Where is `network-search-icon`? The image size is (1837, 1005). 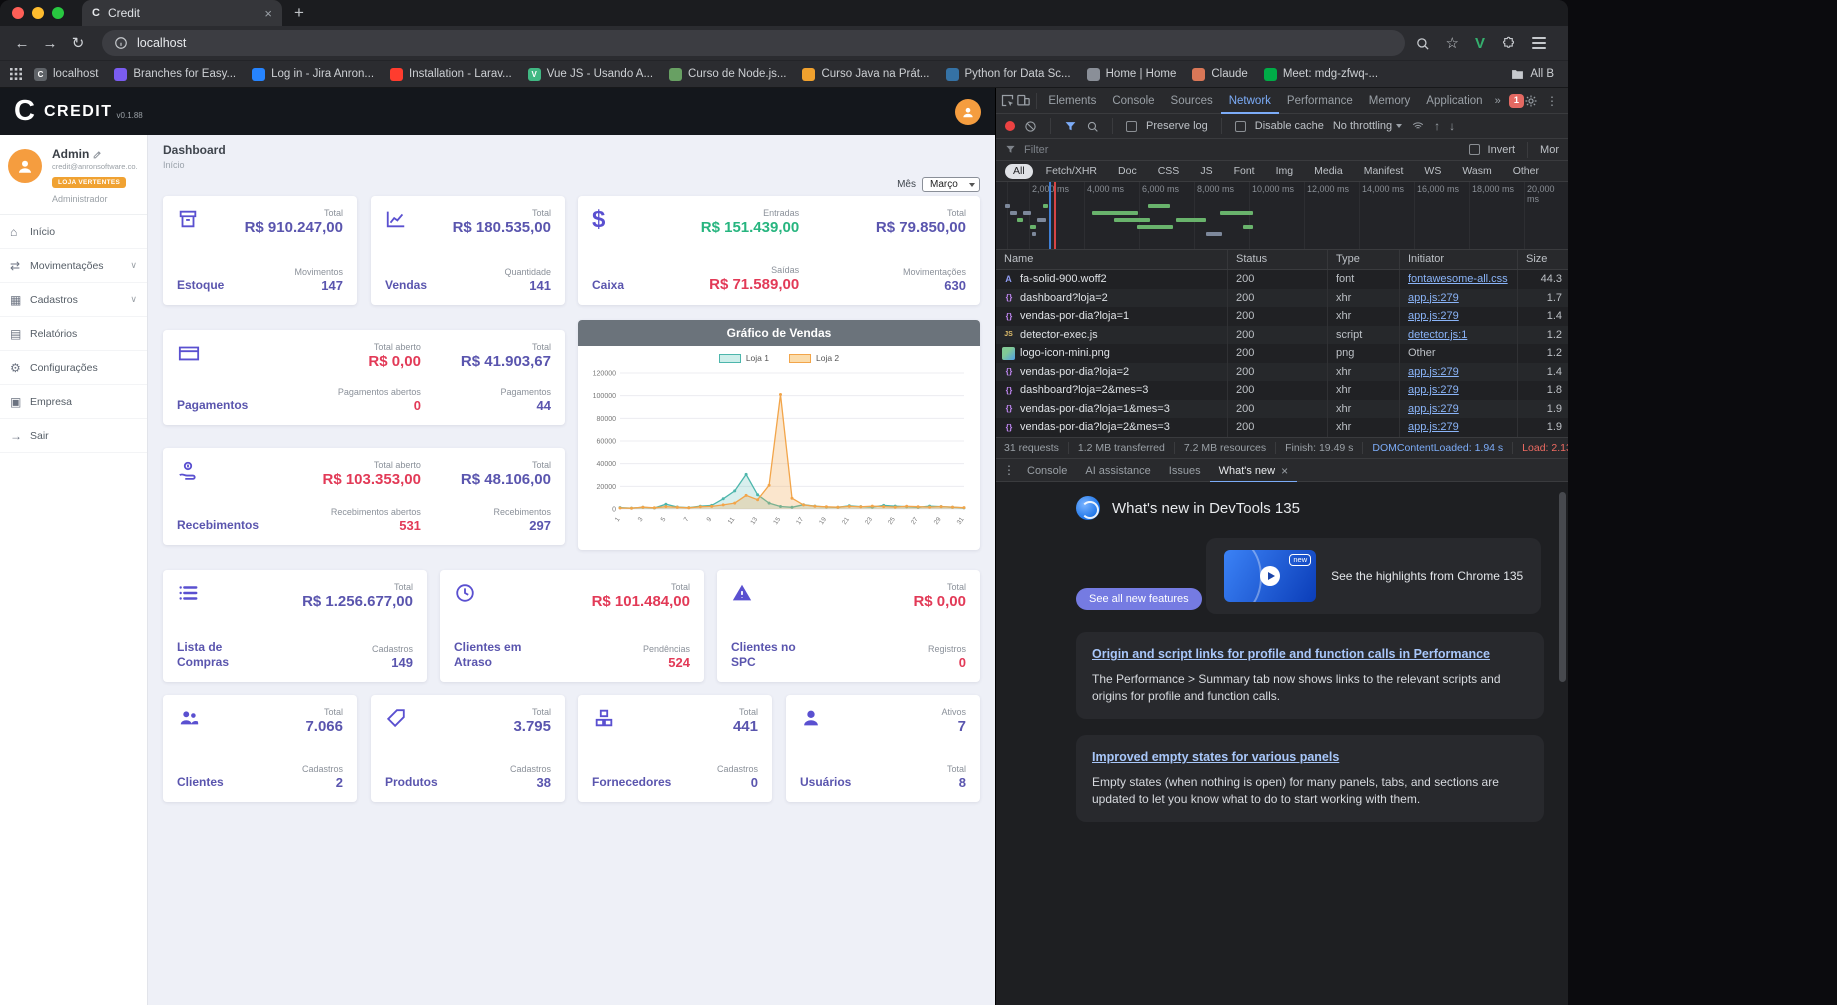
network-search-icon is located at coordinates (1092, 126).